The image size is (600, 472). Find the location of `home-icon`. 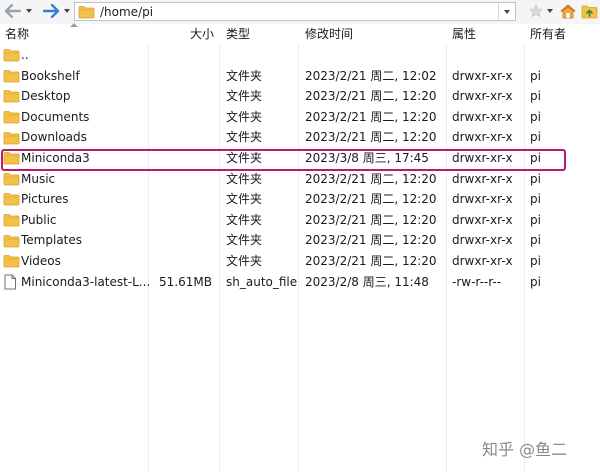

home-icon is located at coordinates (568, 11).